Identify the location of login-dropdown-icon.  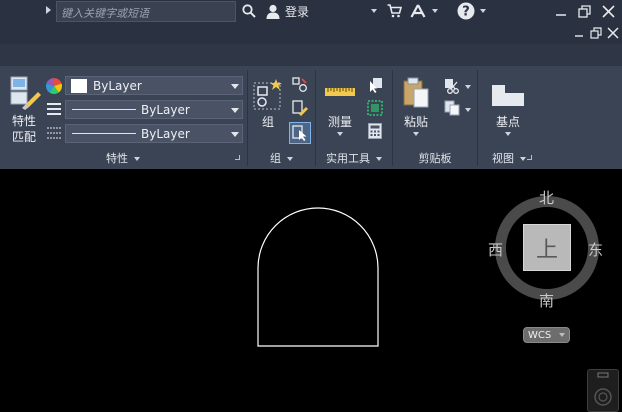
(374, 11).